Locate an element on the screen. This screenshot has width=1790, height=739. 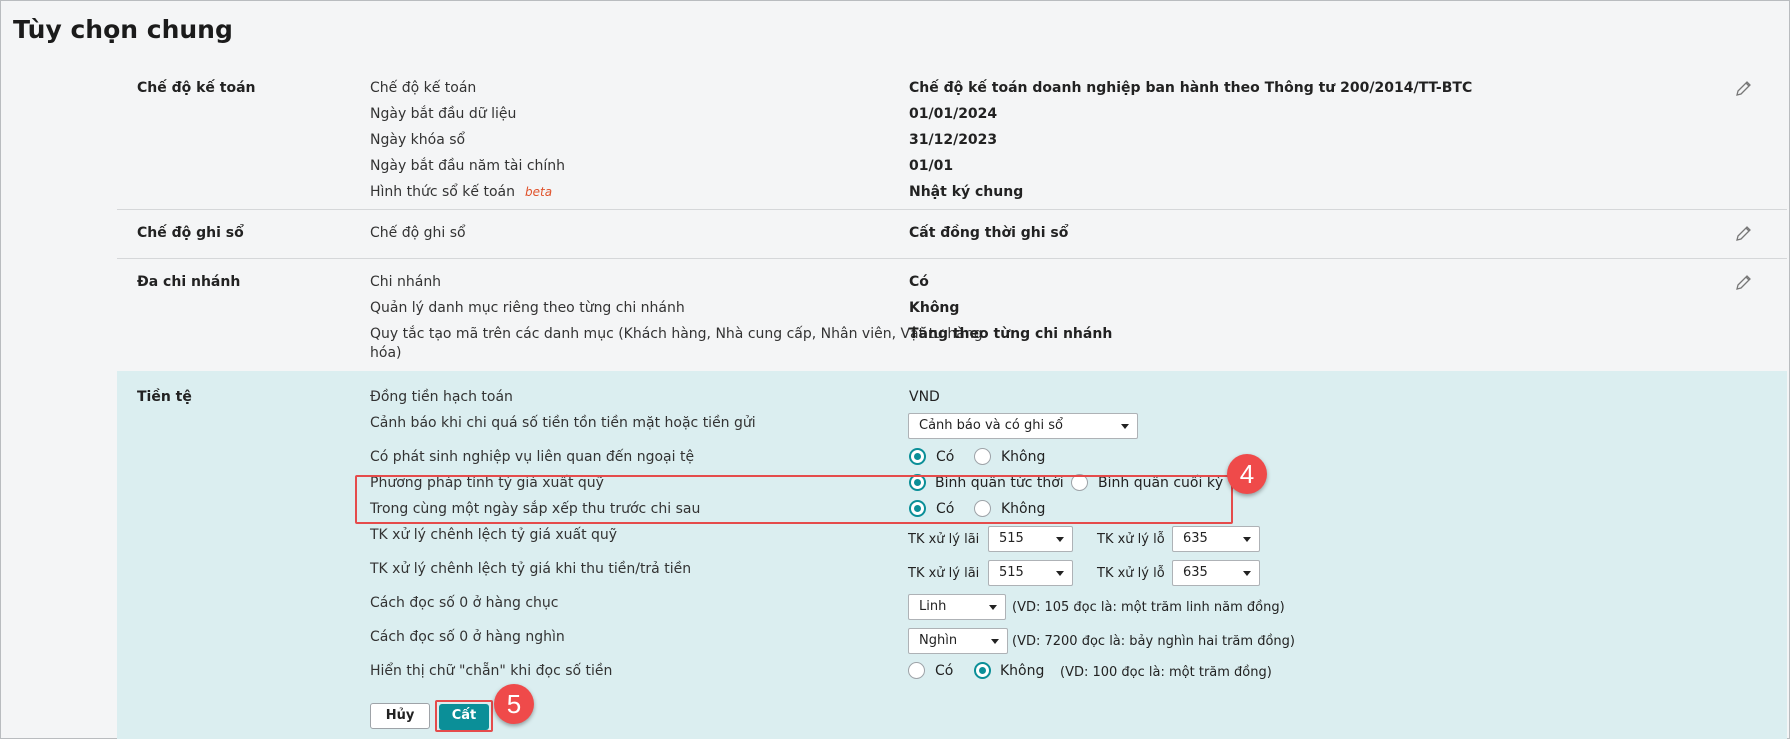
value-fiscal-year-start: 01/01 is located at coordinates (931, 166).